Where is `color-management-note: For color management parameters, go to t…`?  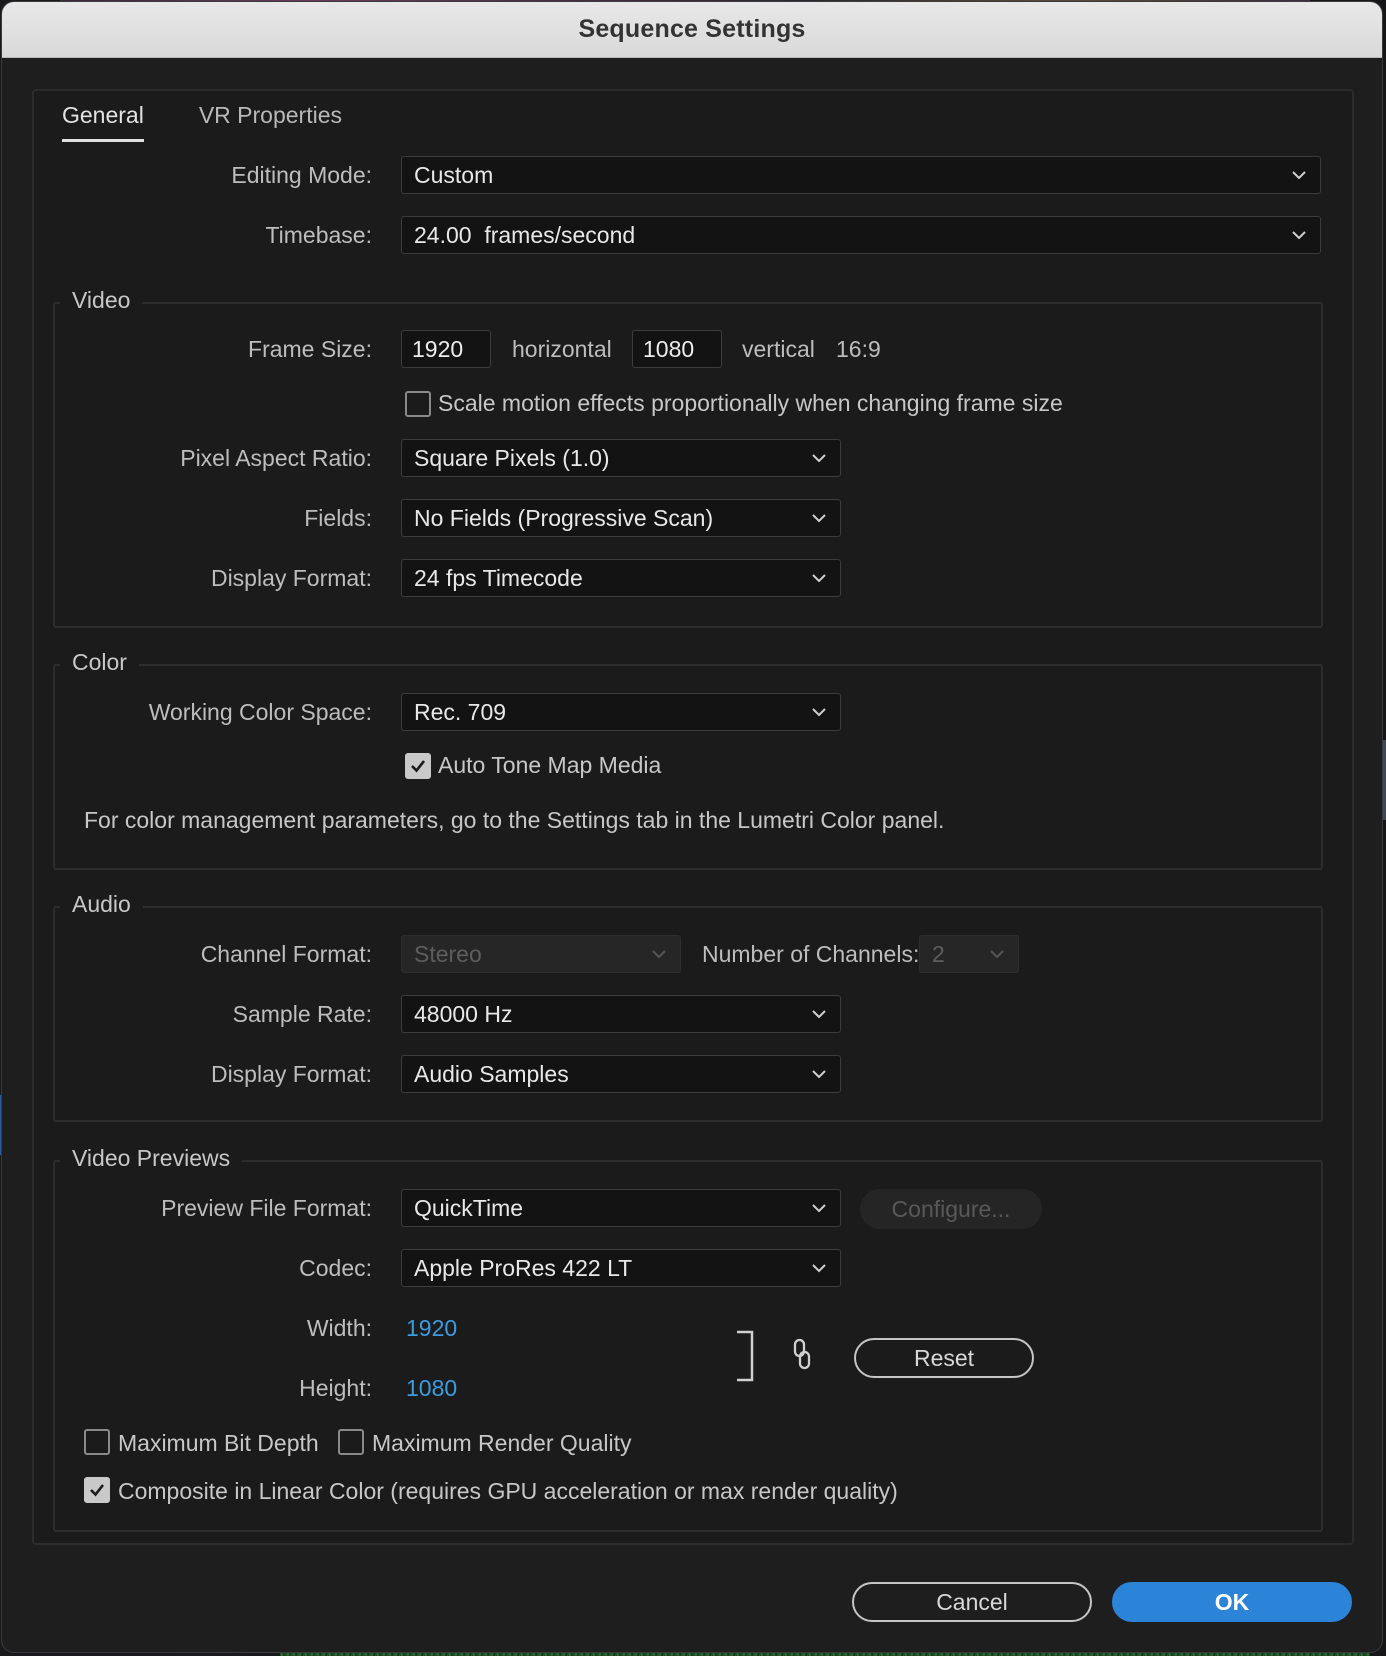
color-management-note: For color management parameters, go to t… is located at coordinates (514, 820).